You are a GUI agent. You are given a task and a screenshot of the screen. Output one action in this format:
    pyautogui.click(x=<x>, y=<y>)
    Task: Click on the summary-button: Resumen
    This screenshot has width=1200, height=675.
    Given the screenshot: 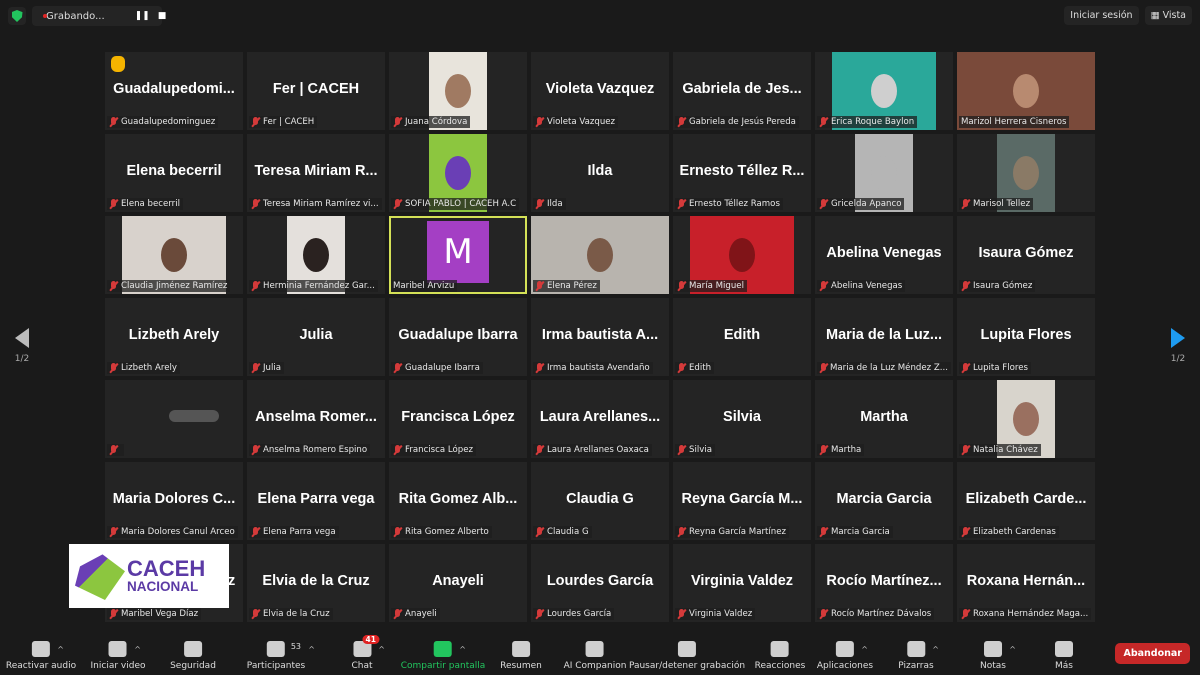 What is the action you would take?
    pyautogui.click(x=521, y=656)
    